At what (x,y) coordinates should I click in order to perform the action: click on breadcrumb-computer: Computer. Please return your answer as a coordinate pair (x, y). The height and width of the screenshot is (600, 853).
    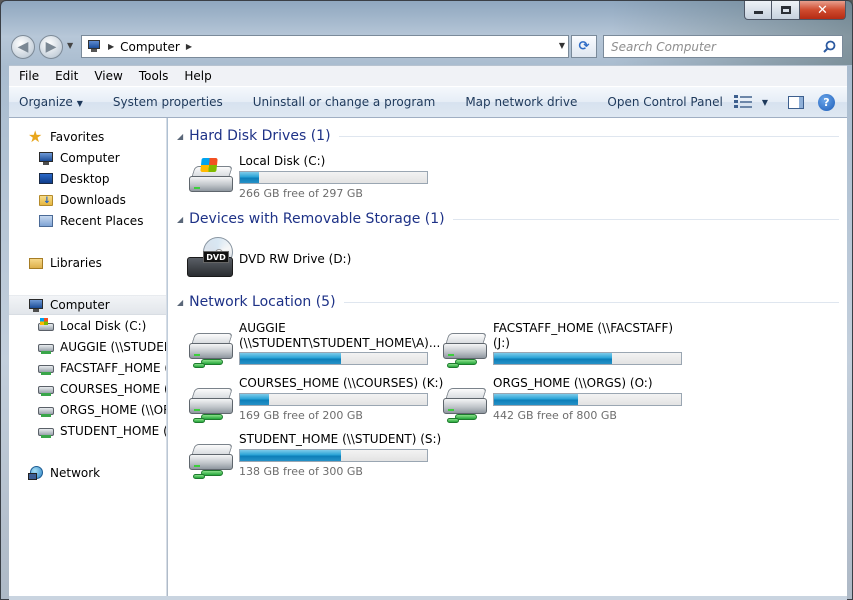
    Looking at the image, I should click on (150, 47).